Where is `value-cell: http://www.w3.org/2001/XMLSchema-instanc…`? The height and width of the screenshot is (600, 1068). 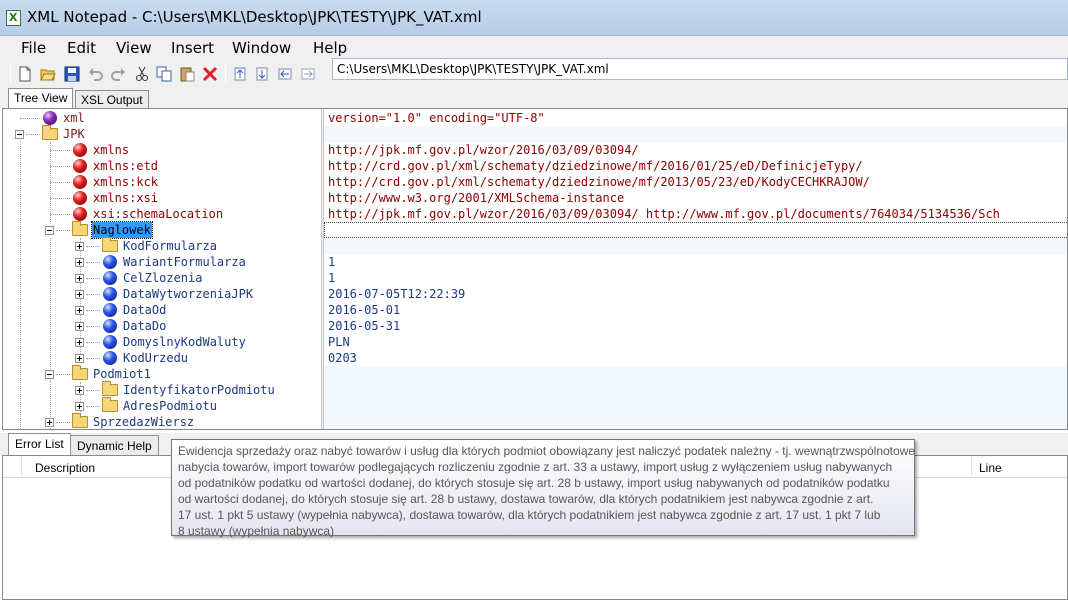 value-cell: http://www.w3.org/2001/XMLSchema-instanc… is located at coordinates (476, 198).